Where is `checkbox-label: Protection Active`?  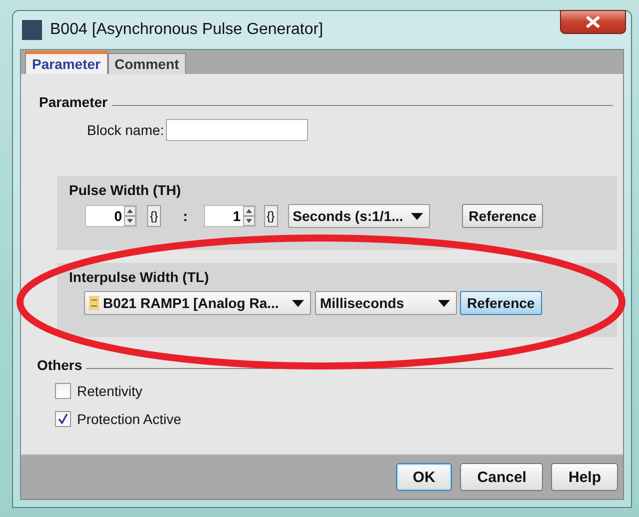
checkbox-label: Protection Active is located at coordinates (129, 419).